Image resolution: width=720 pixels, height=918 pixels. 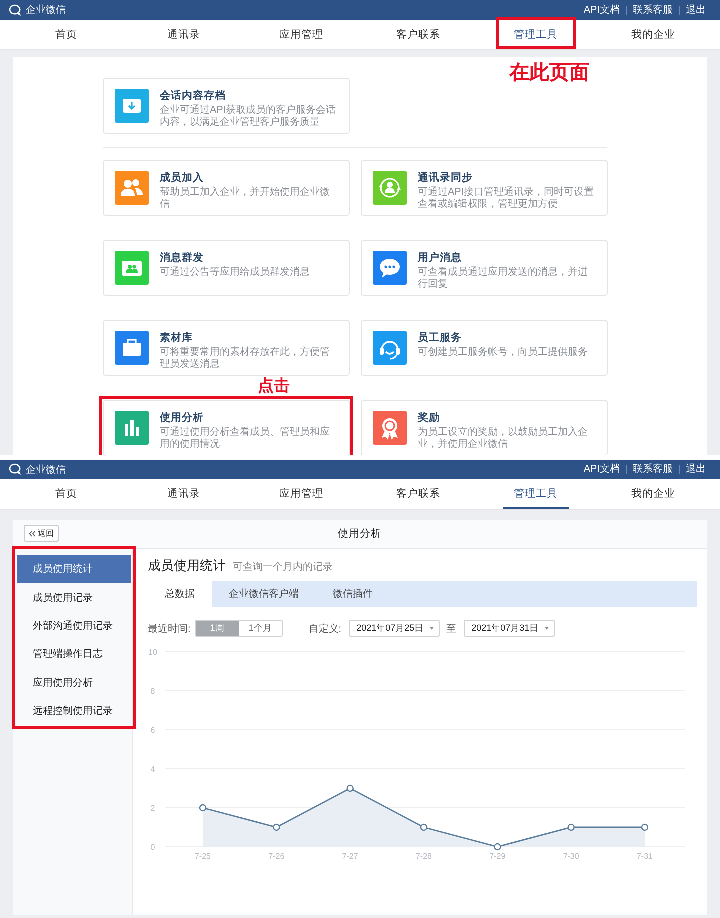 What do you see at coordinates (503, 353) in the screenshot?
I see `card-description: 可创建员工服务帐号，向员工提供服务` at bounding box center [503, 353].